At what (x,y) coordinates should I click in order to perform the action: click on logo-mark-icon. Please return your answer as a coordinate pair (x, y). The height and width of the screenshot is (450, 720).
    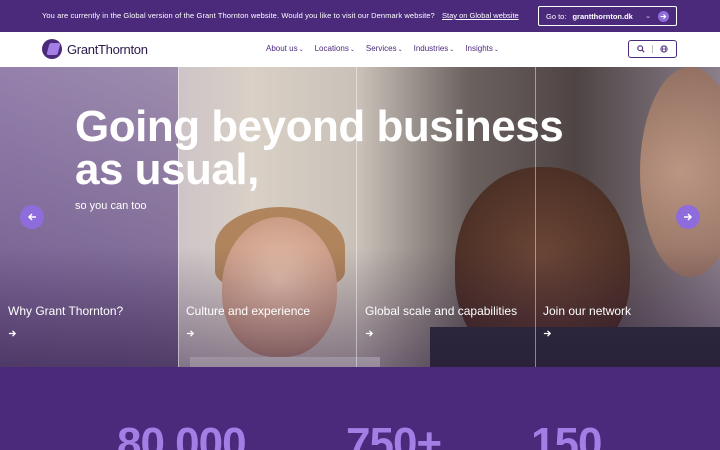
    Looking at the image, I should click on (52, 49).